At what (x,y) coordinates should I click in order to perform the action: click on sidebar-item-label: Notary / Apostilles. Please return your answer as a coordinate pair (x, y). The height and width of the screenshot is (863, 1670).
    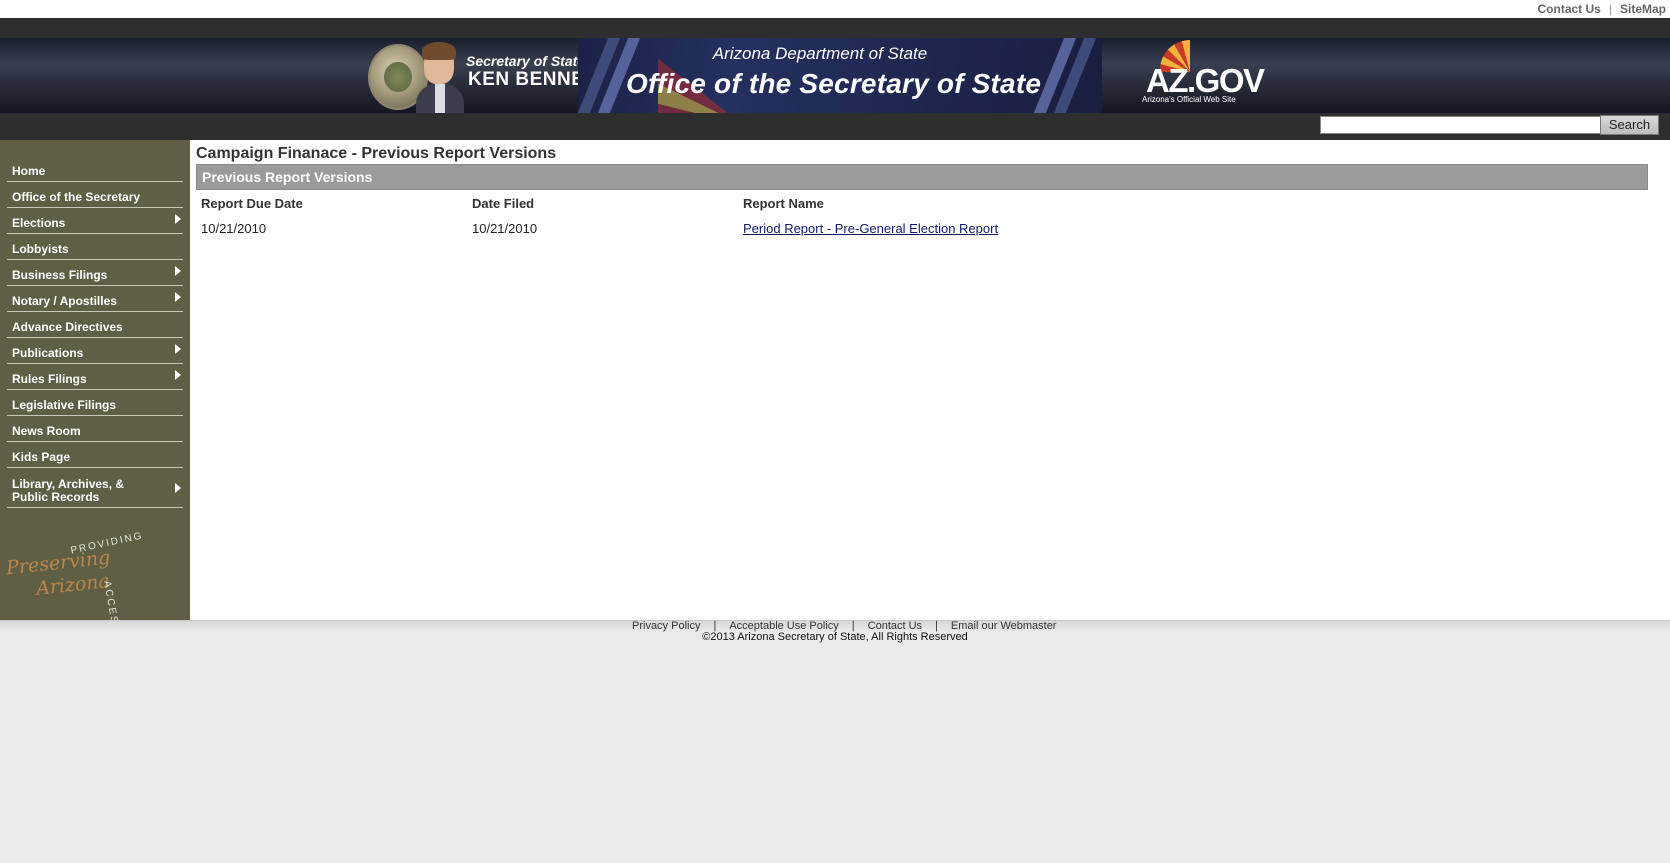
    Looking at the image, I should click on (64, 301).